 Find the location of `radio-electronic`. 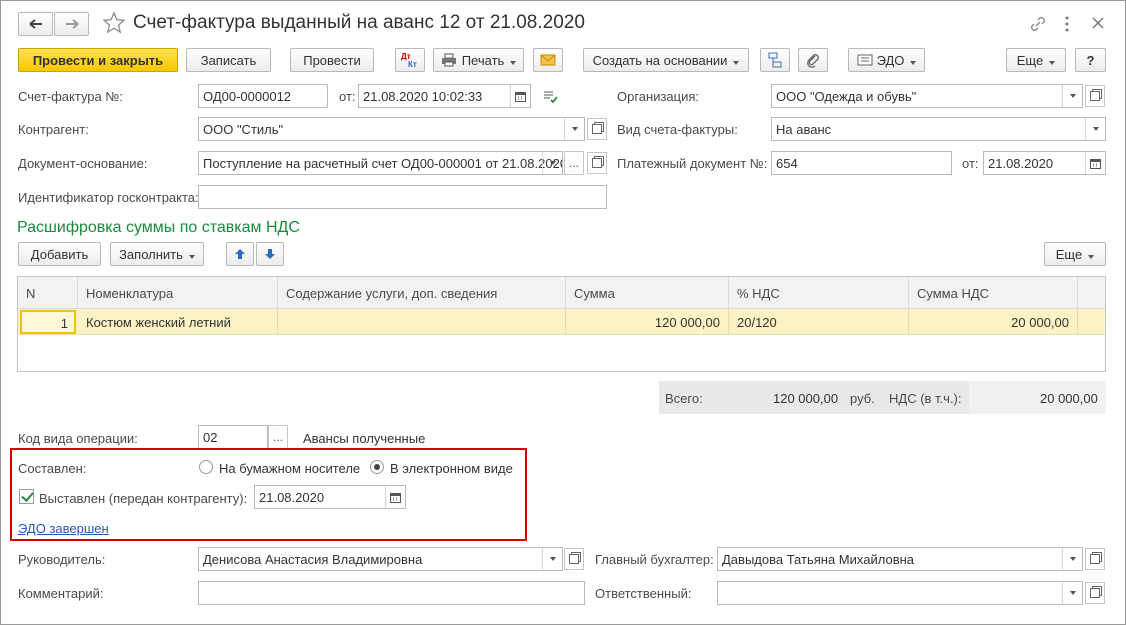

radio-electronic is located at coordinates (377, 467).